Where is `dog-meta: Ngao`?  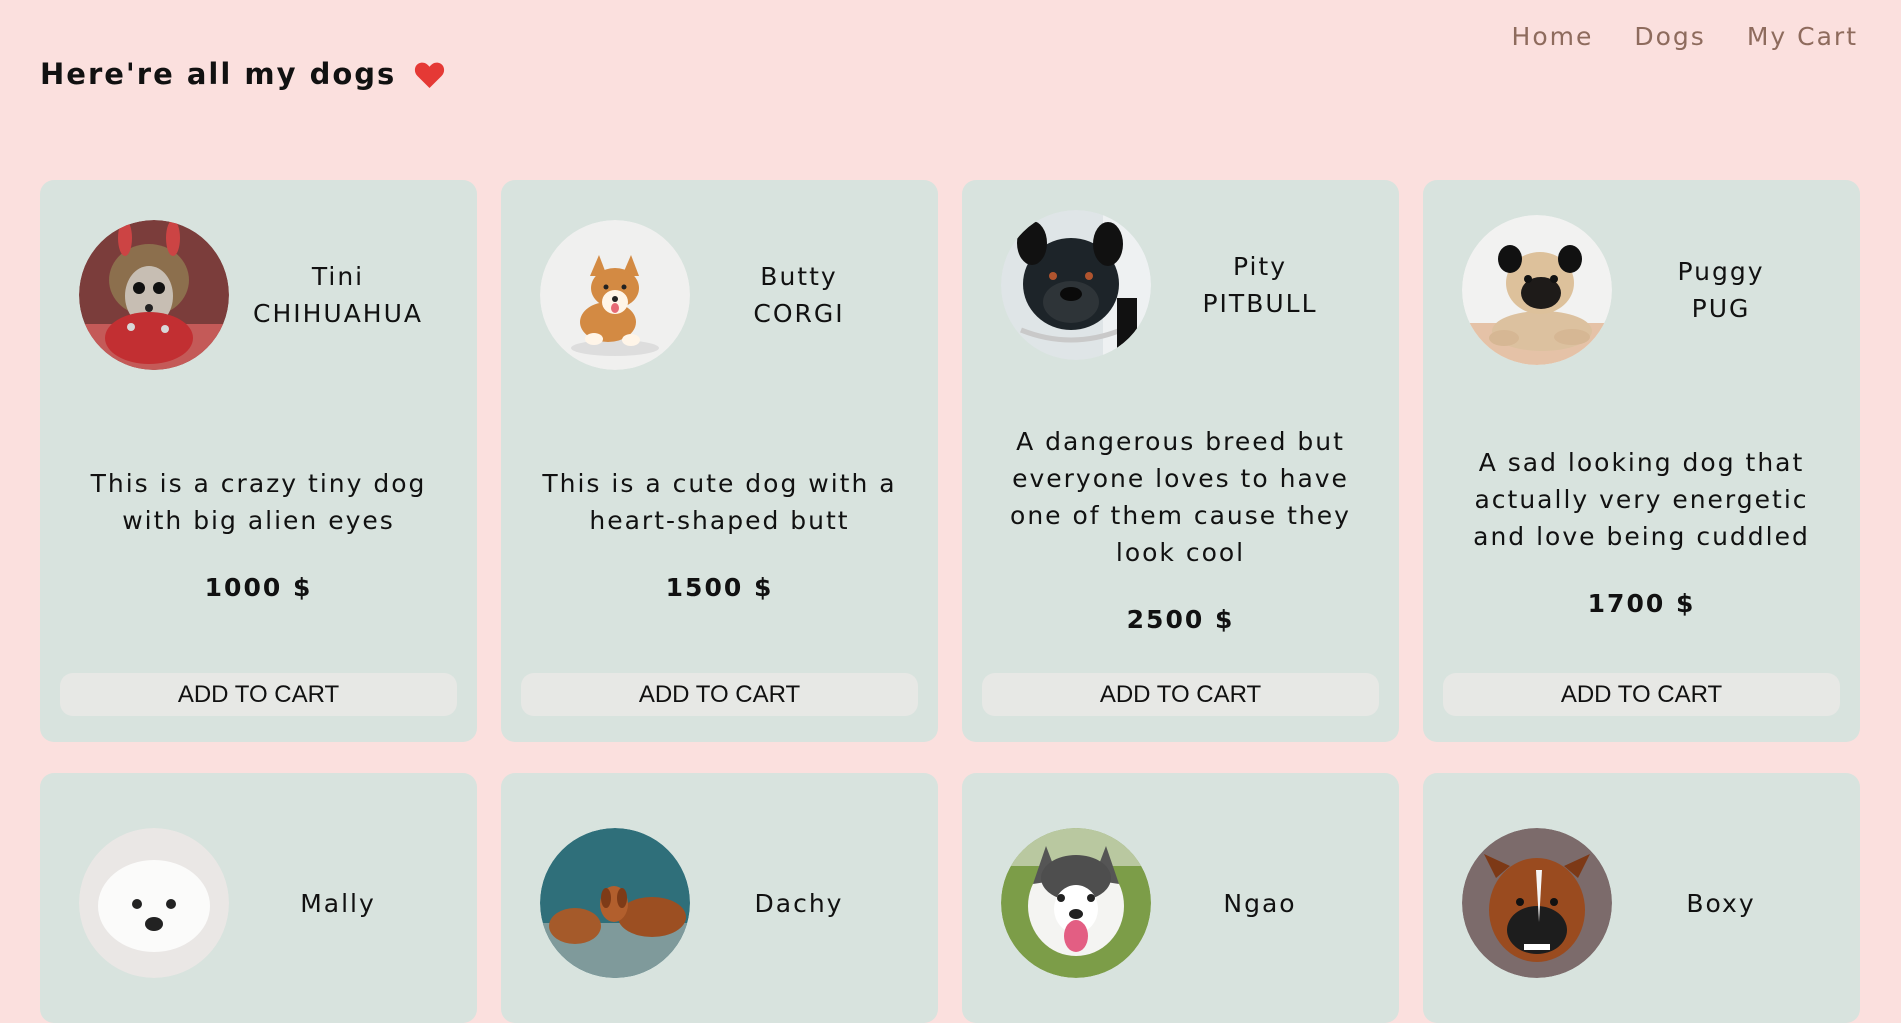 dog-meta: Ngao is located at coordinates (1260, 903).